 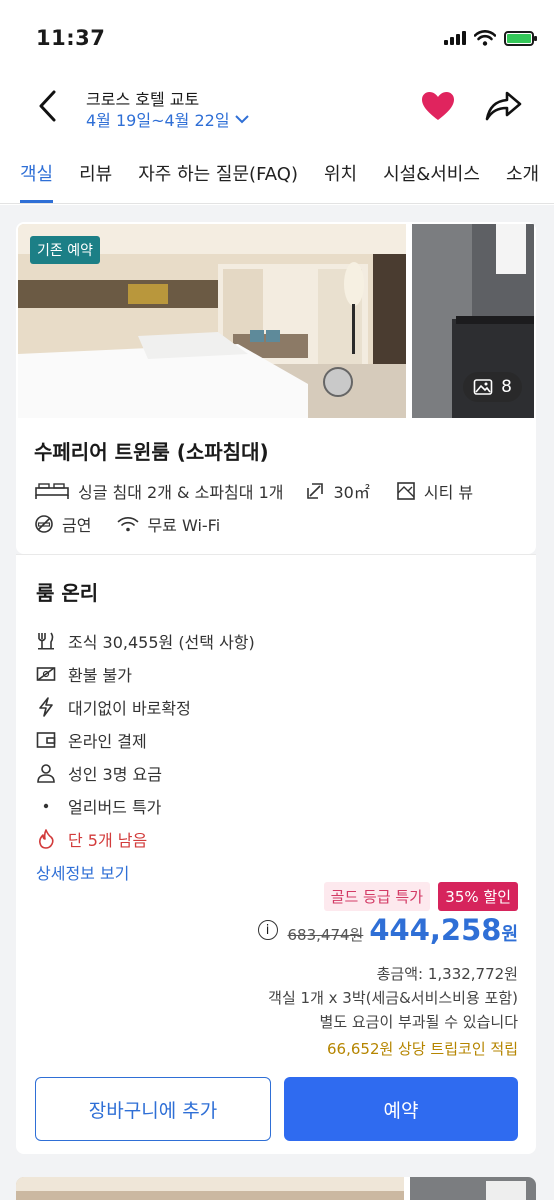 What do you see at coordinates (504, 106) in the screenshot?
I see `share-icon` at bounding box center [504, 106].